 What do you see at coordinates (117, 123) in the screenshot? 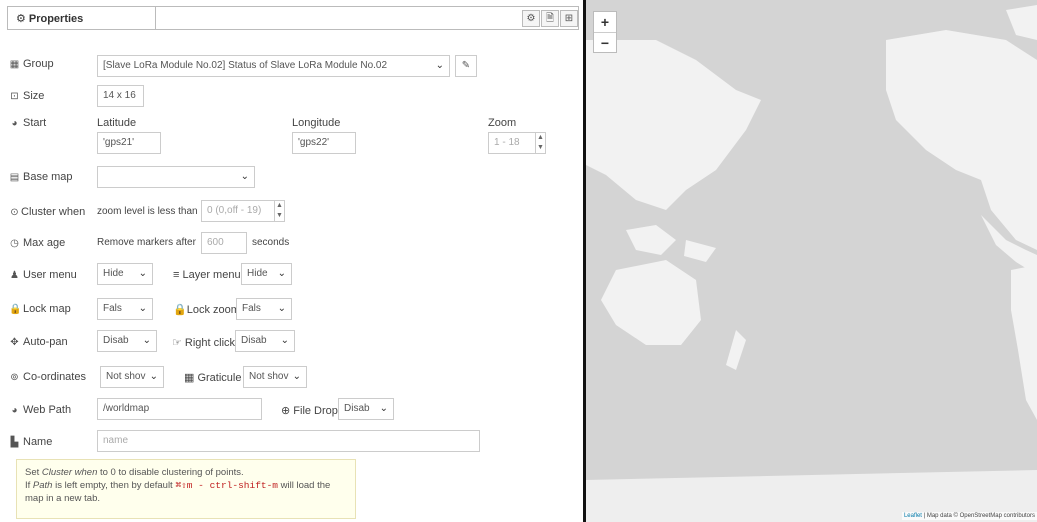
I see `latitude-label: Latitude` at bounding box center [117, 123].